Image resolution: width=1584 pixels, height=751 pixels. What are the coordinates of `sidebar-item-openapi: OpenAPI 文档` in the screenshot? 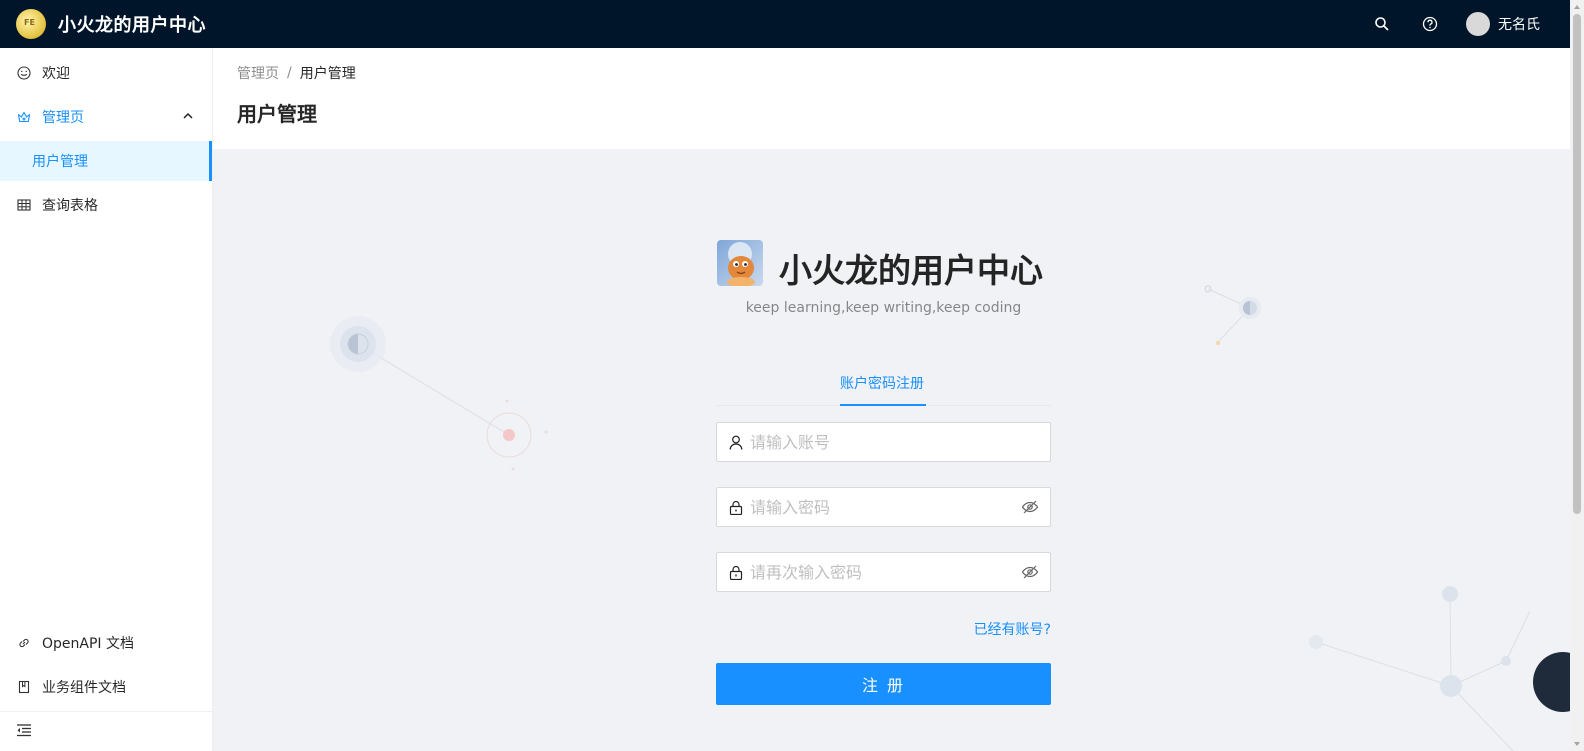 It's located at (106, 643).